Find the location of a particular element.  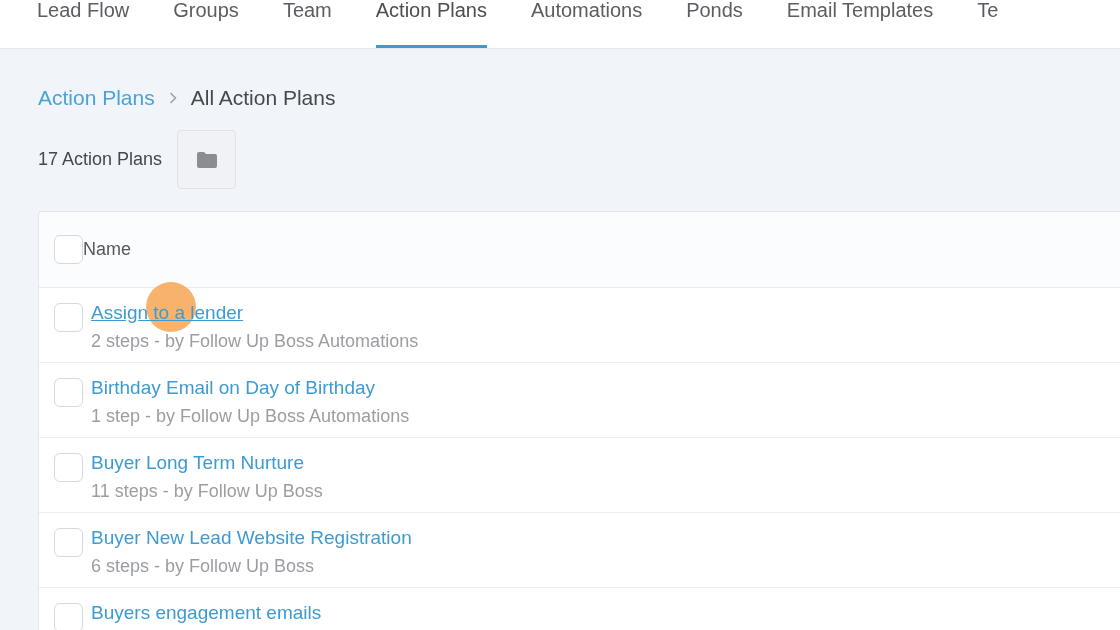

nav-tab: Ponds is located at coordinates (714, 24).